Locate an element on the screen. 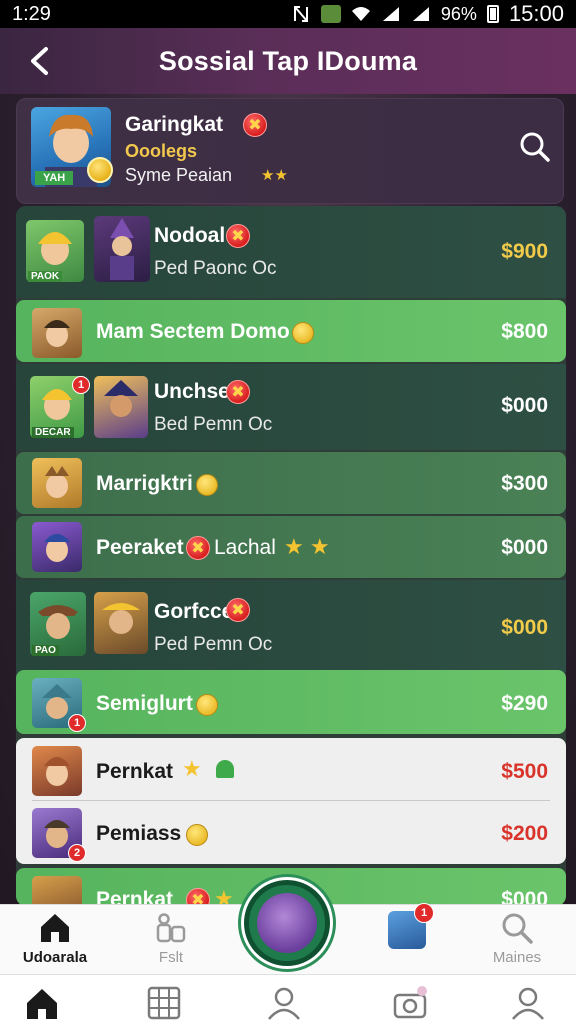 The height and width of the screenshot is (1024, 576). avatar-tag: DECAR is located at coordinates (53, 432).